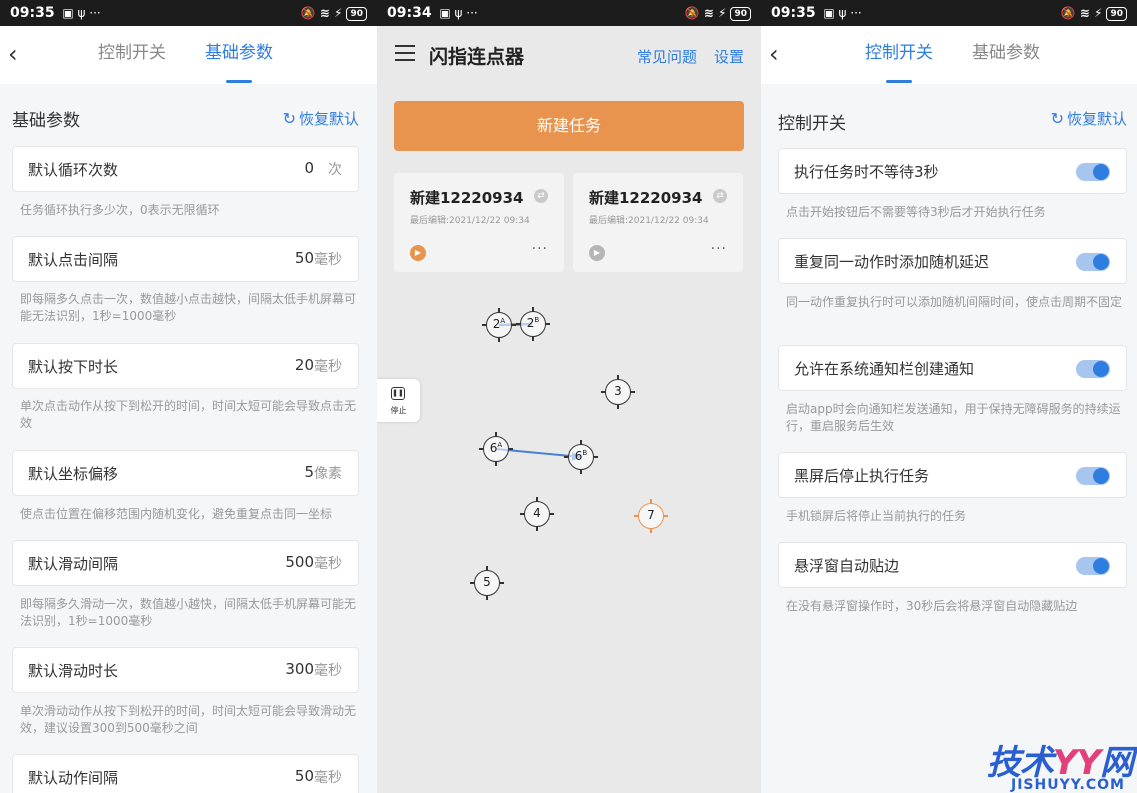 The image size is (1137, 793). I want to click on point-number: 6A, so click(496, 448).